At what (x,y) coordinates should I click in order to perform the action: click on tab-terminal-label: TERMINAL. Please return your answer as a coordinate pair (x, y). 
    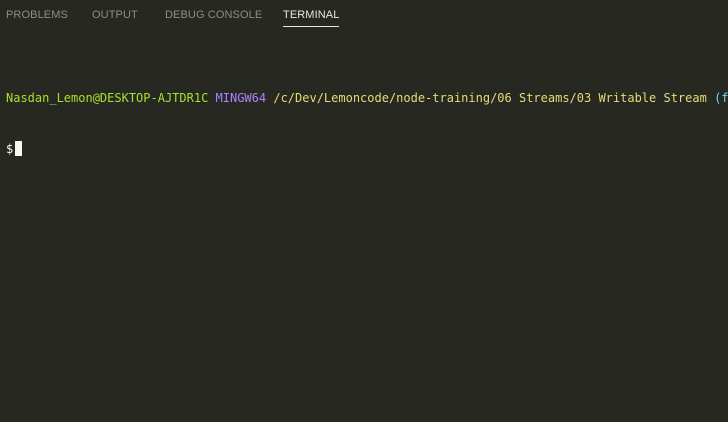
    Looking at the image, I should click on (311, 15).